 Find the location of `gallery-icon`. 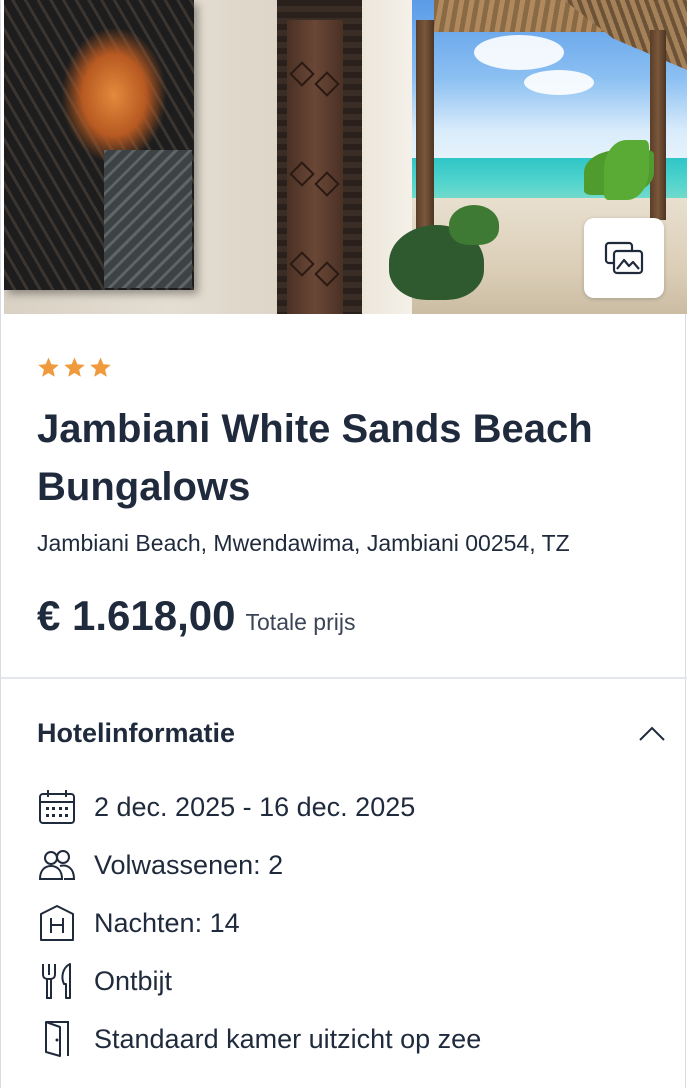

gallery-icon is located at coordinates (624, 258).